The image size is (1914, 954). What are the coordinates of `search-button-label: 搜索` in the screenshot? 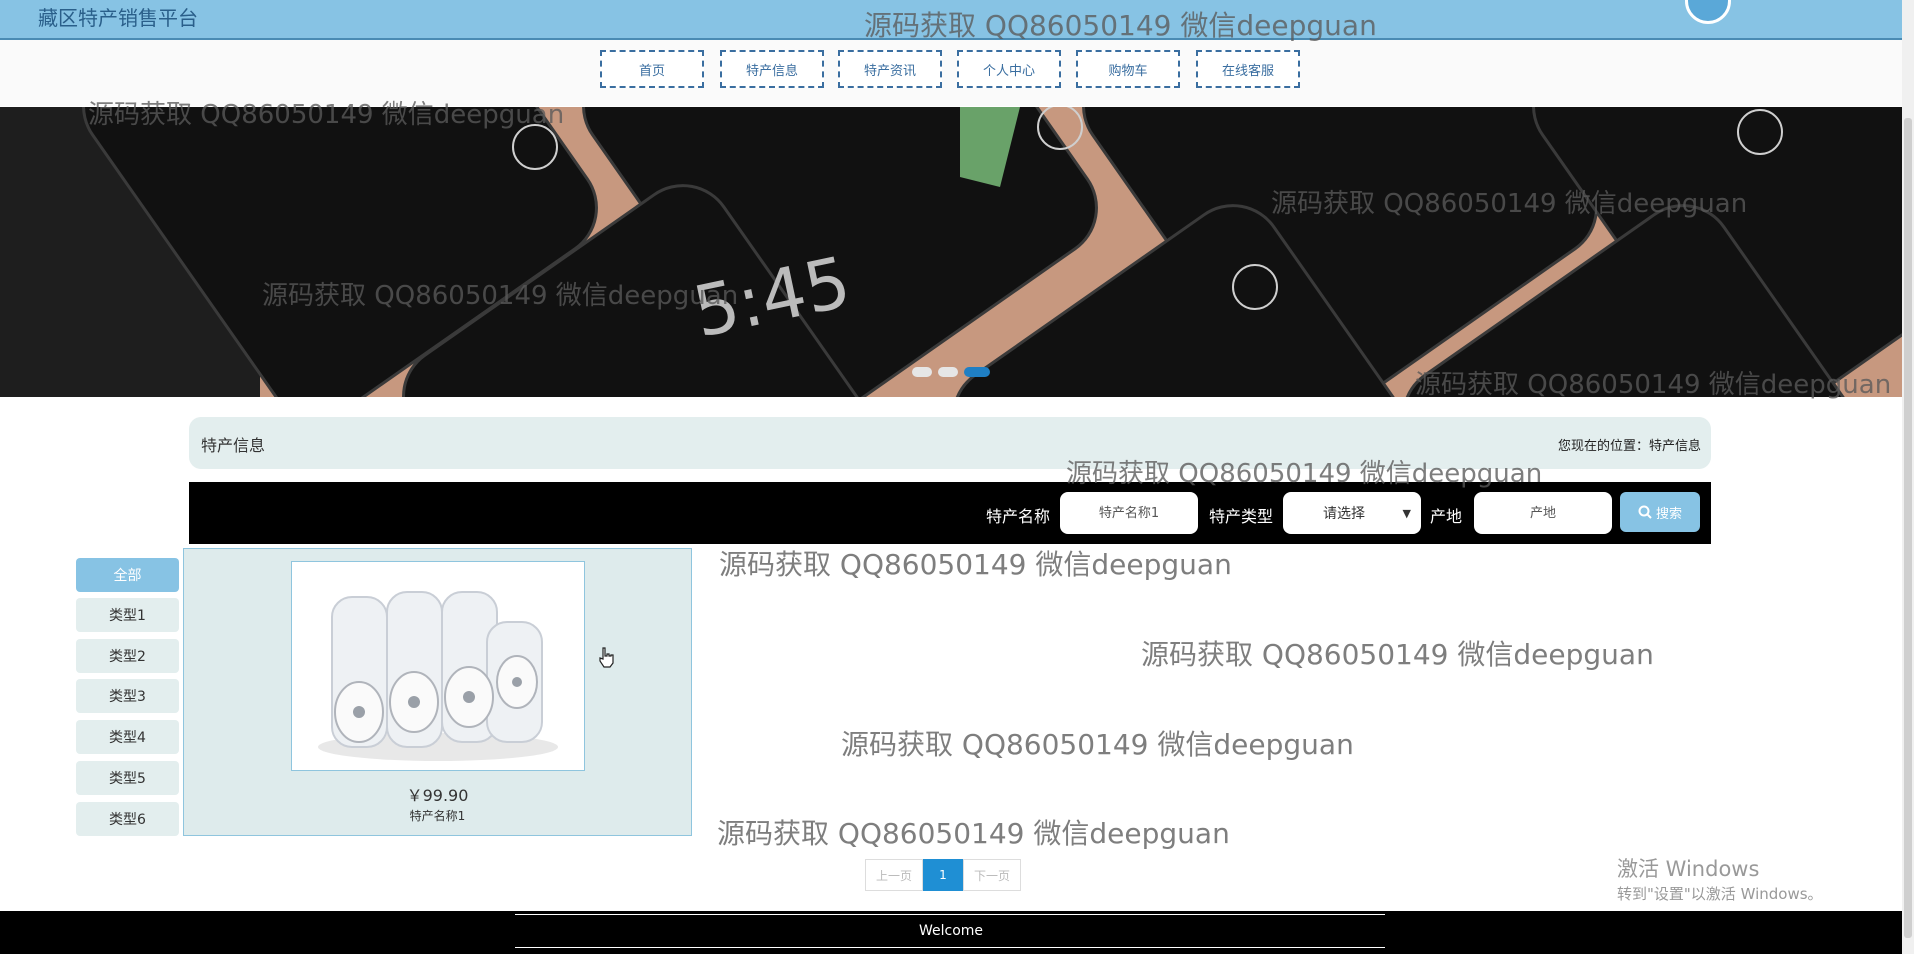 It's located at (1668, 514).